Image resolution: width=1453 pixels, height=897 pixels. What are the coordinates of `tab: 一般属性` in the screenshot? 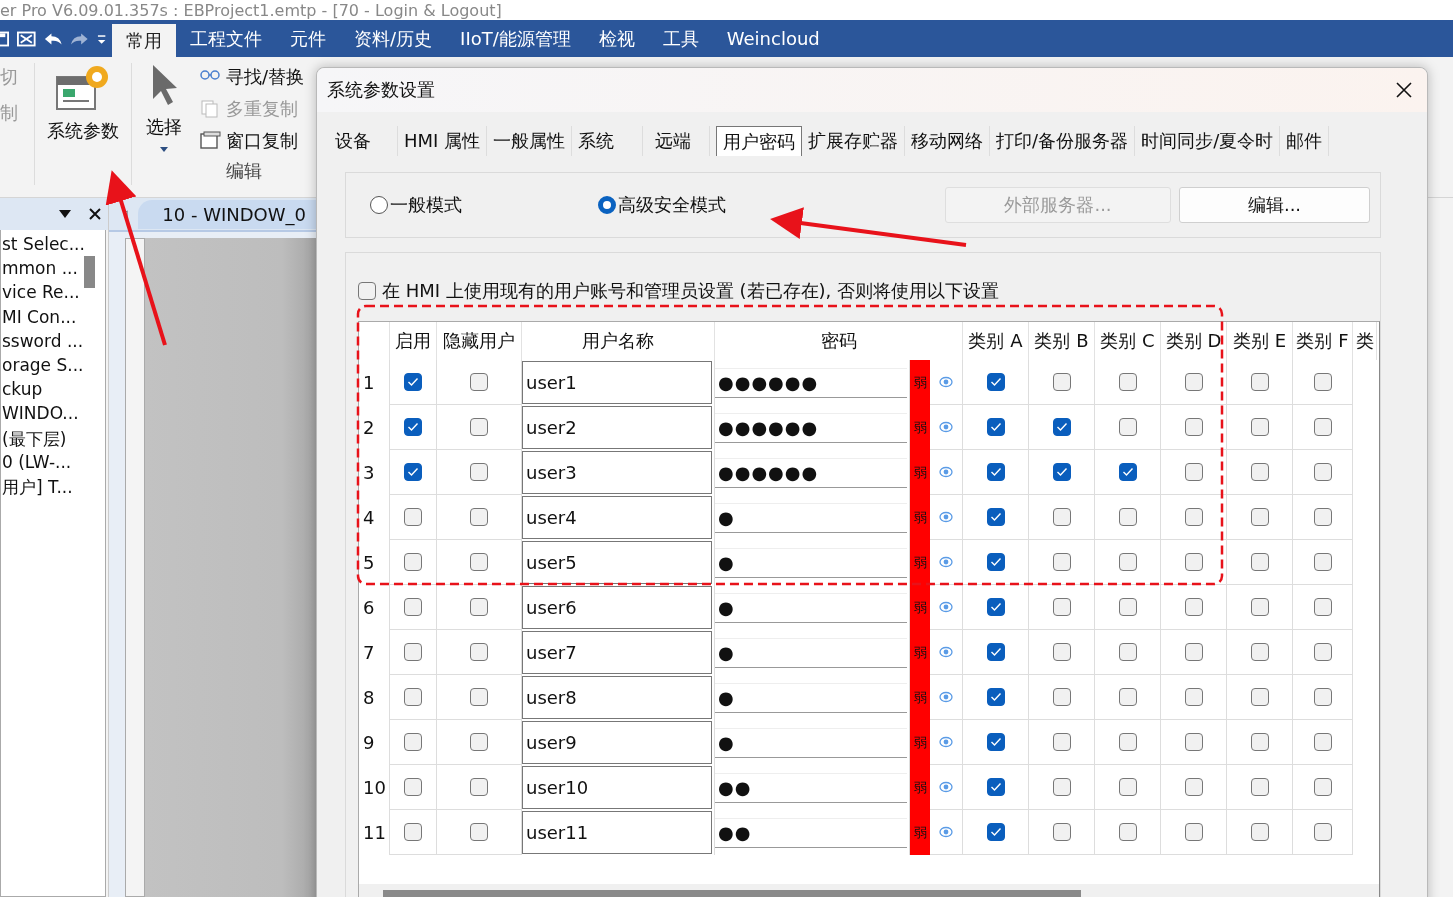 It's located at (530, 141).